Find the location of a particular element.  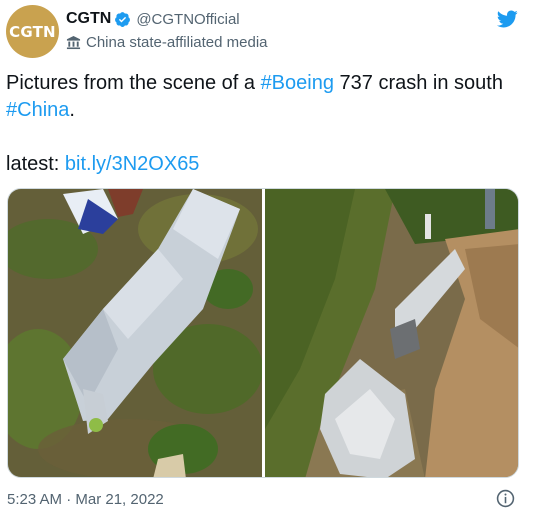

info-circle-icon is located at coordinates (505, 498).